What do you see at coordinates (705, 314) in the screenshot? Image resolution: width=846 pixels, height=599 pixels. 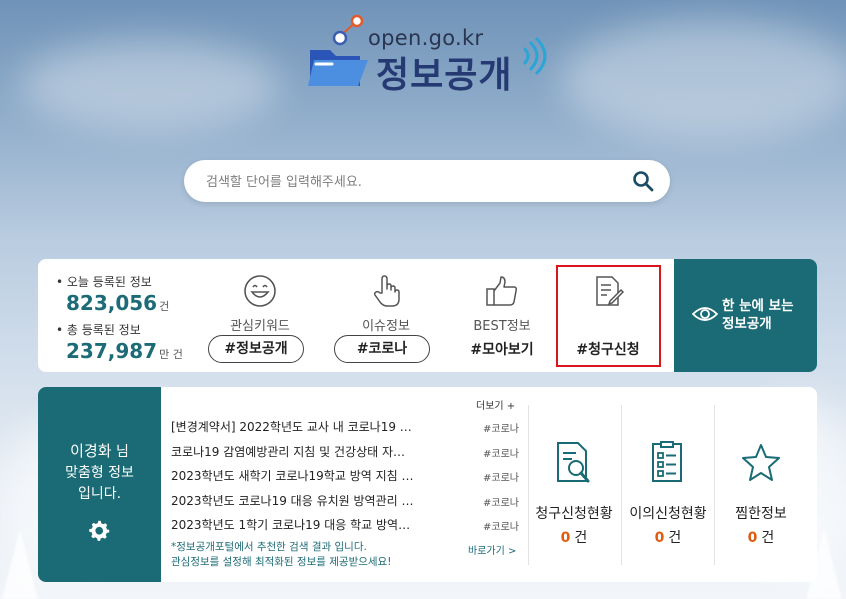 I see `eye-icon` at bounding box center [705, 314].